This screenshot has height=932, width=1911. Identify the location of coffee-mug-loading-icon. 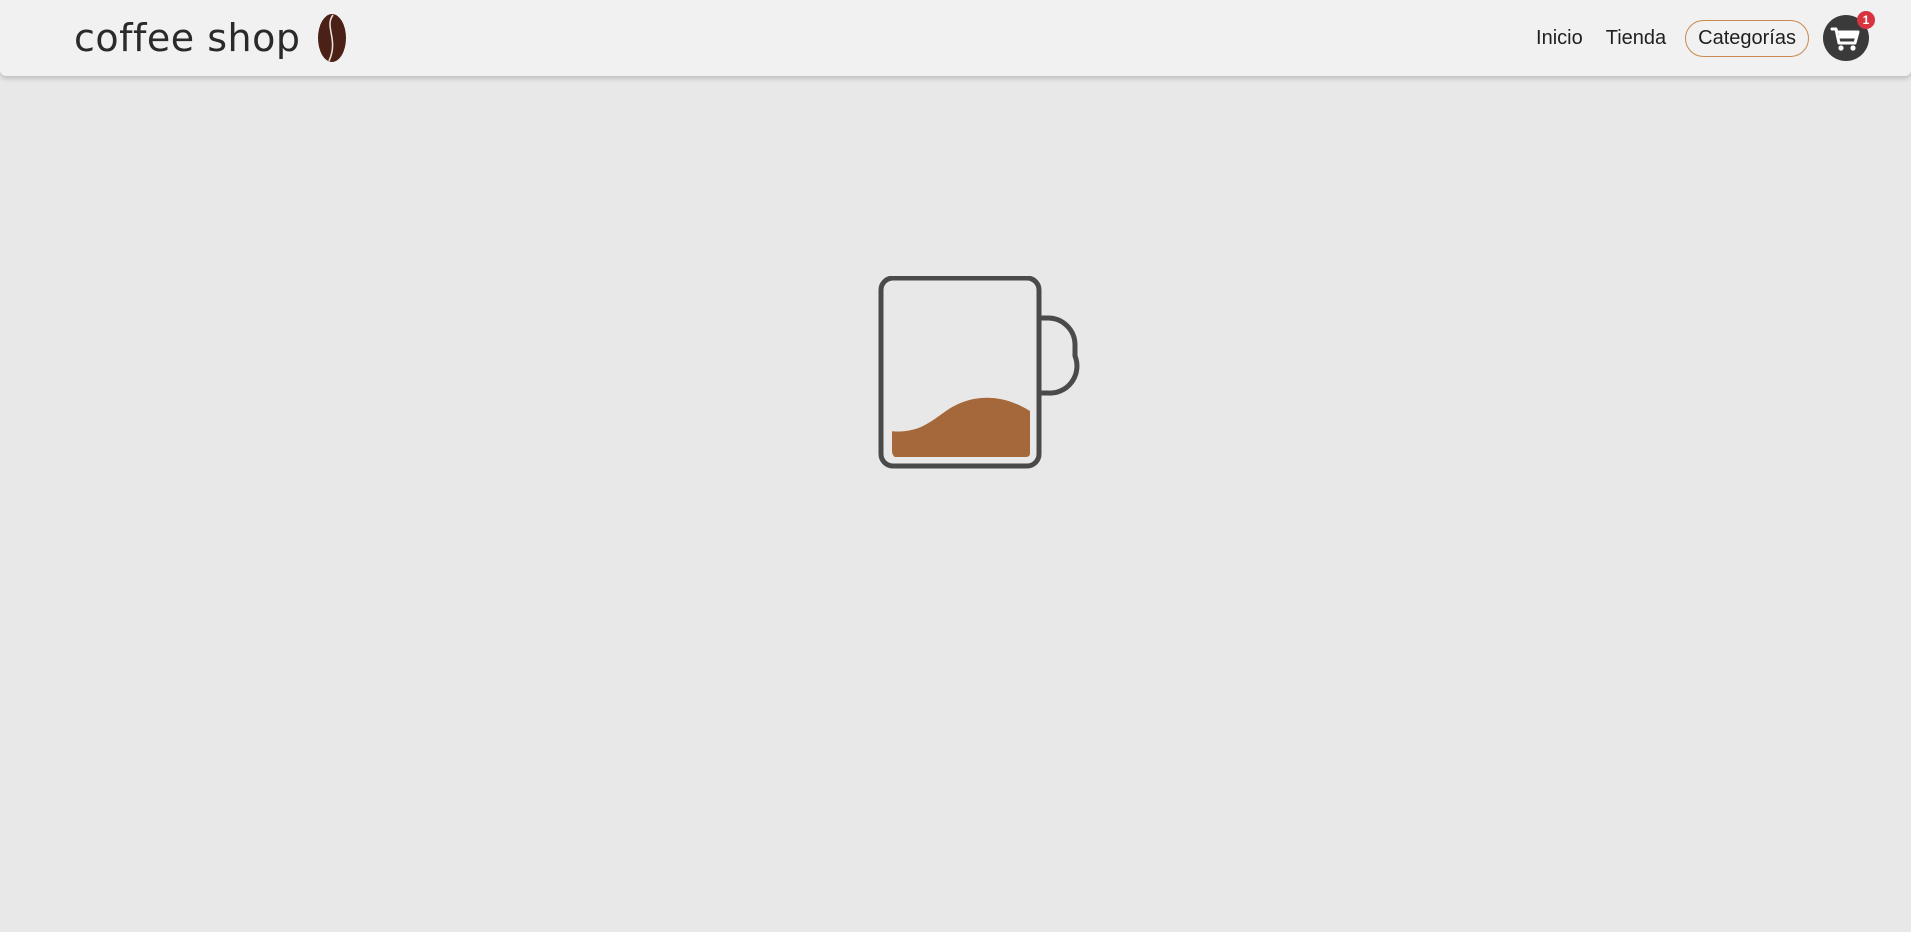
(979, 372).